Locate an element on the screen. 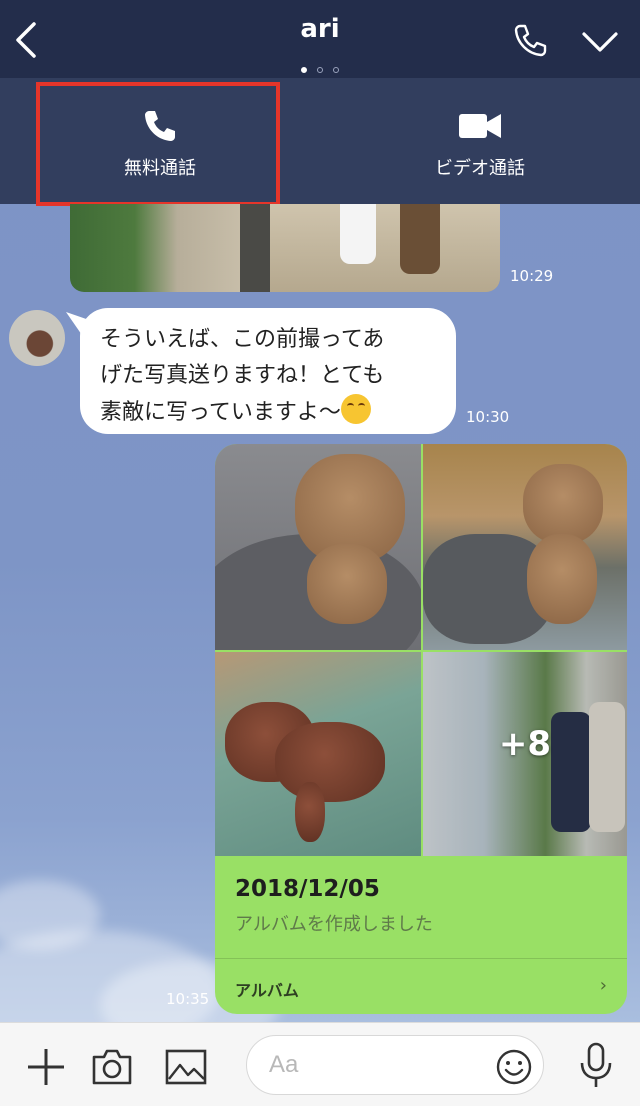 This screenshot has height=1106, width=640. microphone-icon is located at coordinates (596, 1064).